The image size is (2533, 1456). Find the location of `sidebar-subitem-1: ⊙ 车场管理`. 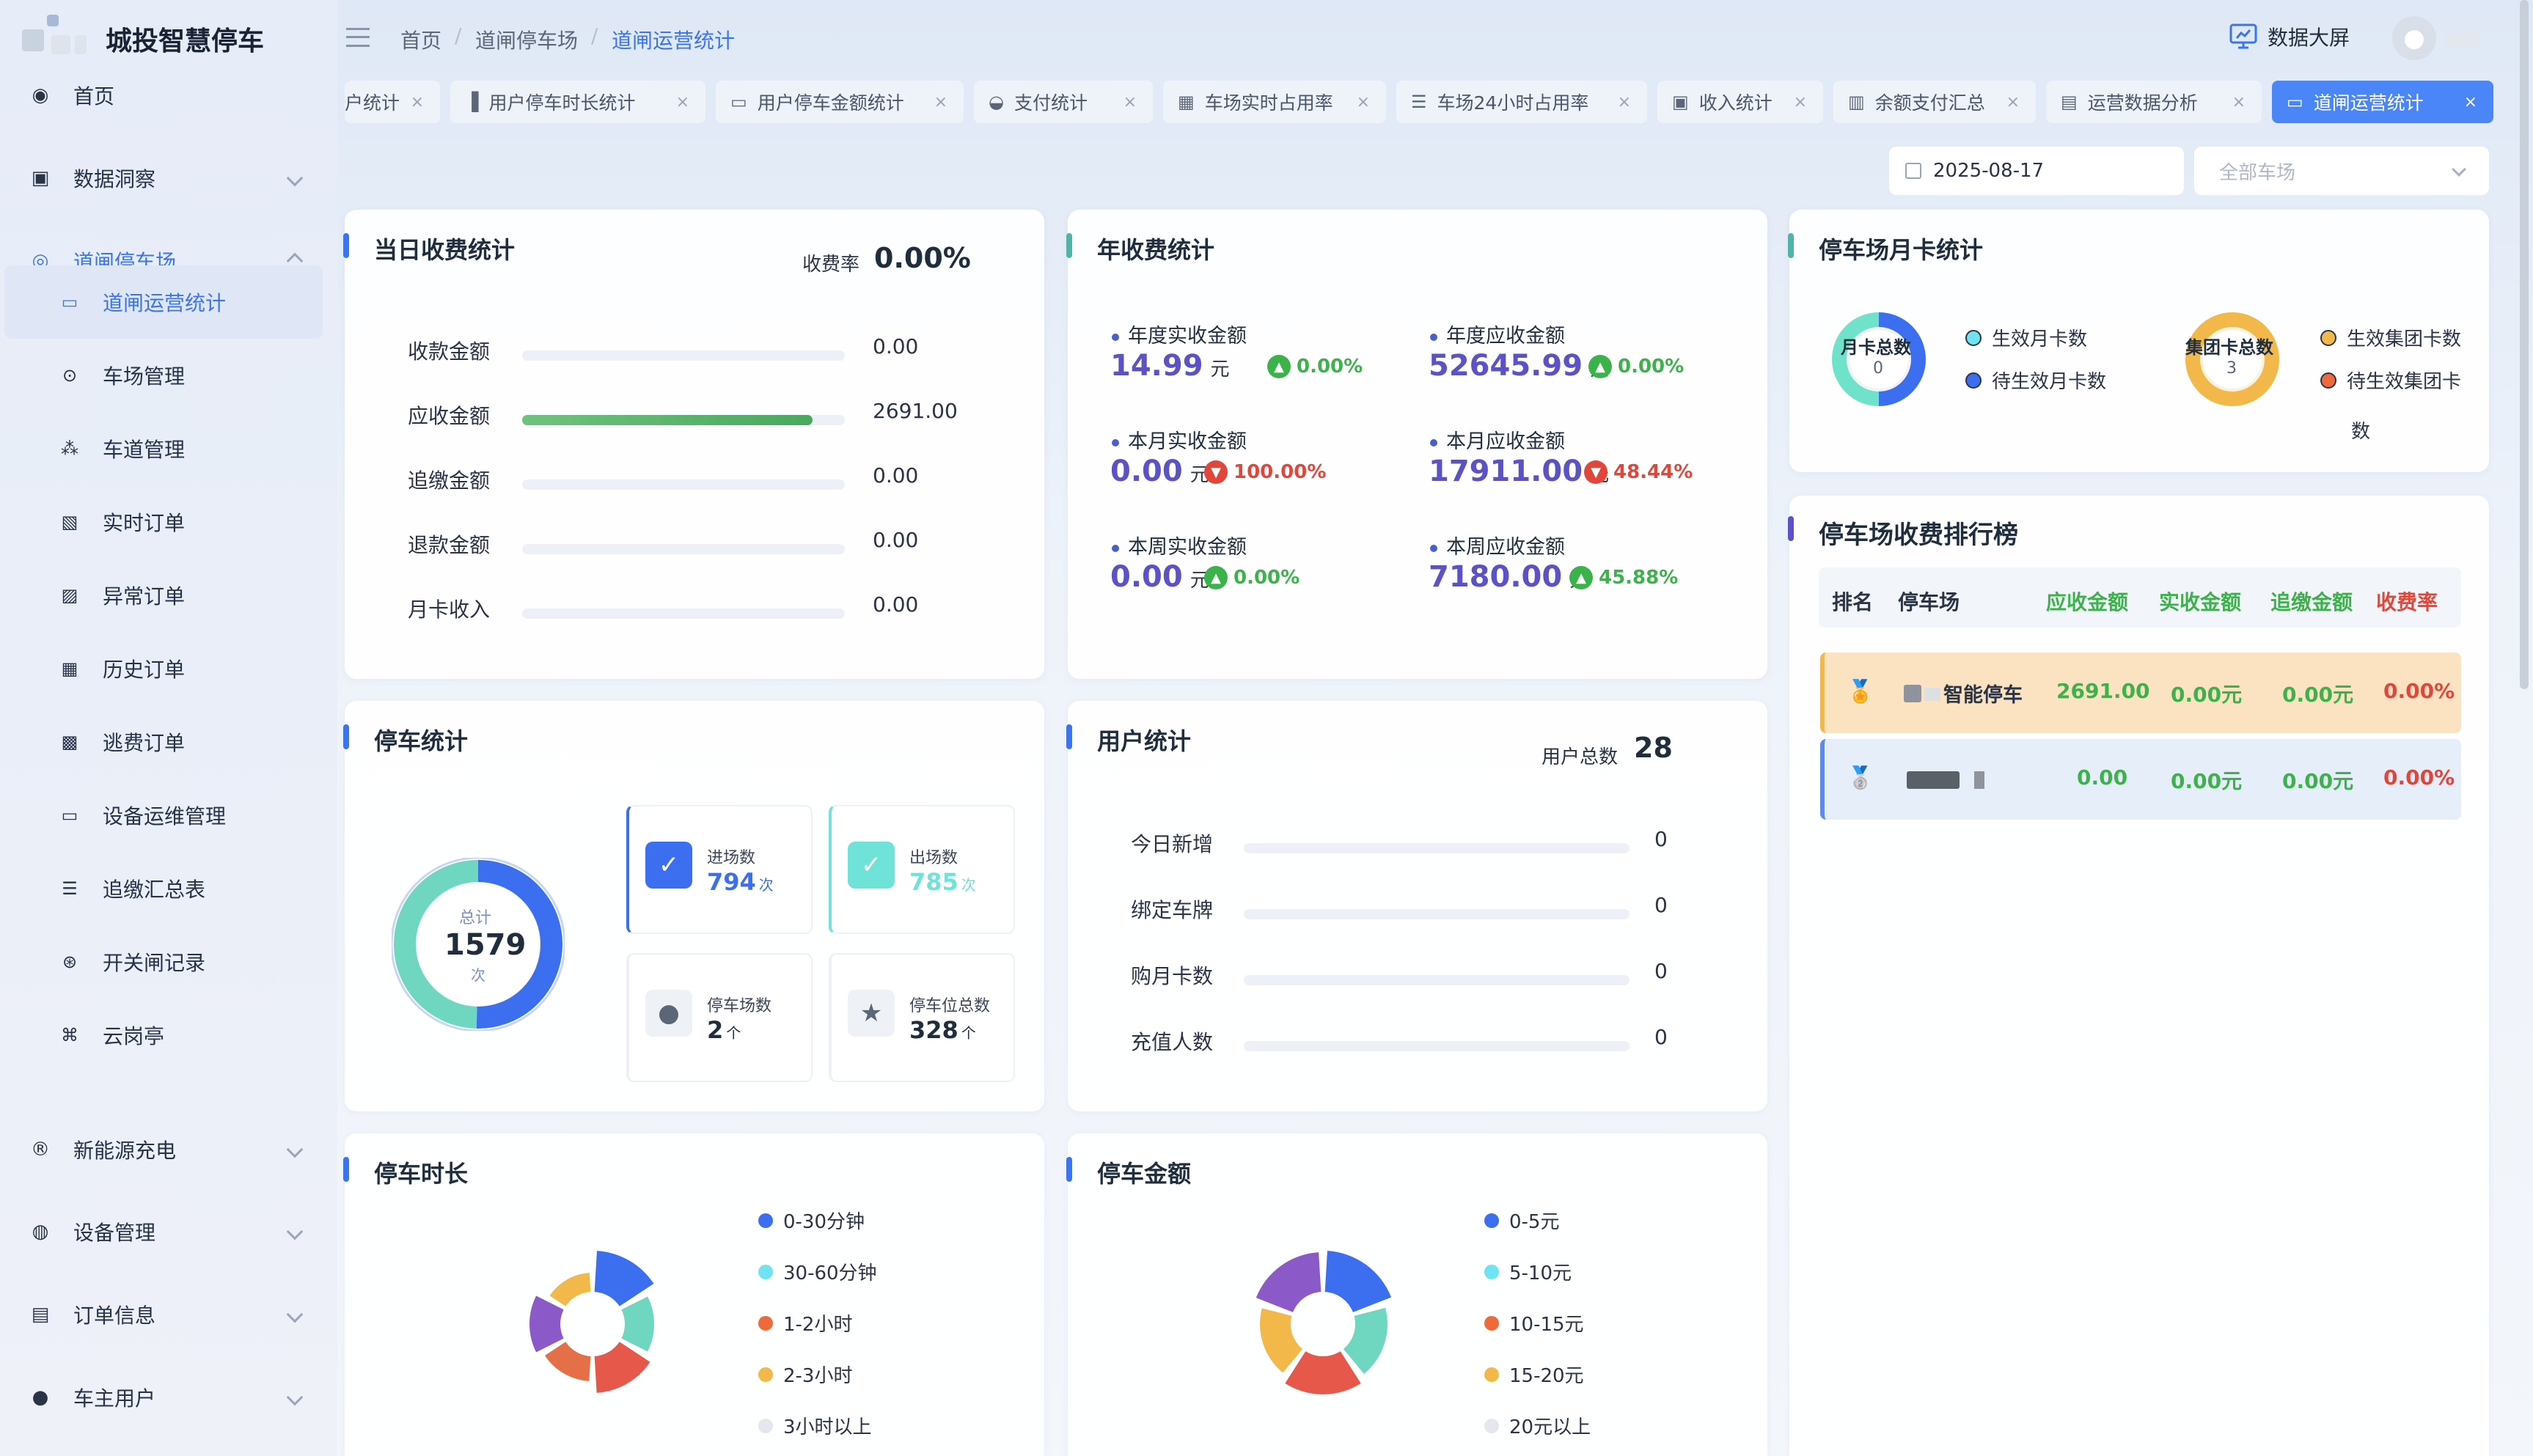

sidebar-subitem-1: ⊙ 车场管理 is located at coordinates (168, 375).